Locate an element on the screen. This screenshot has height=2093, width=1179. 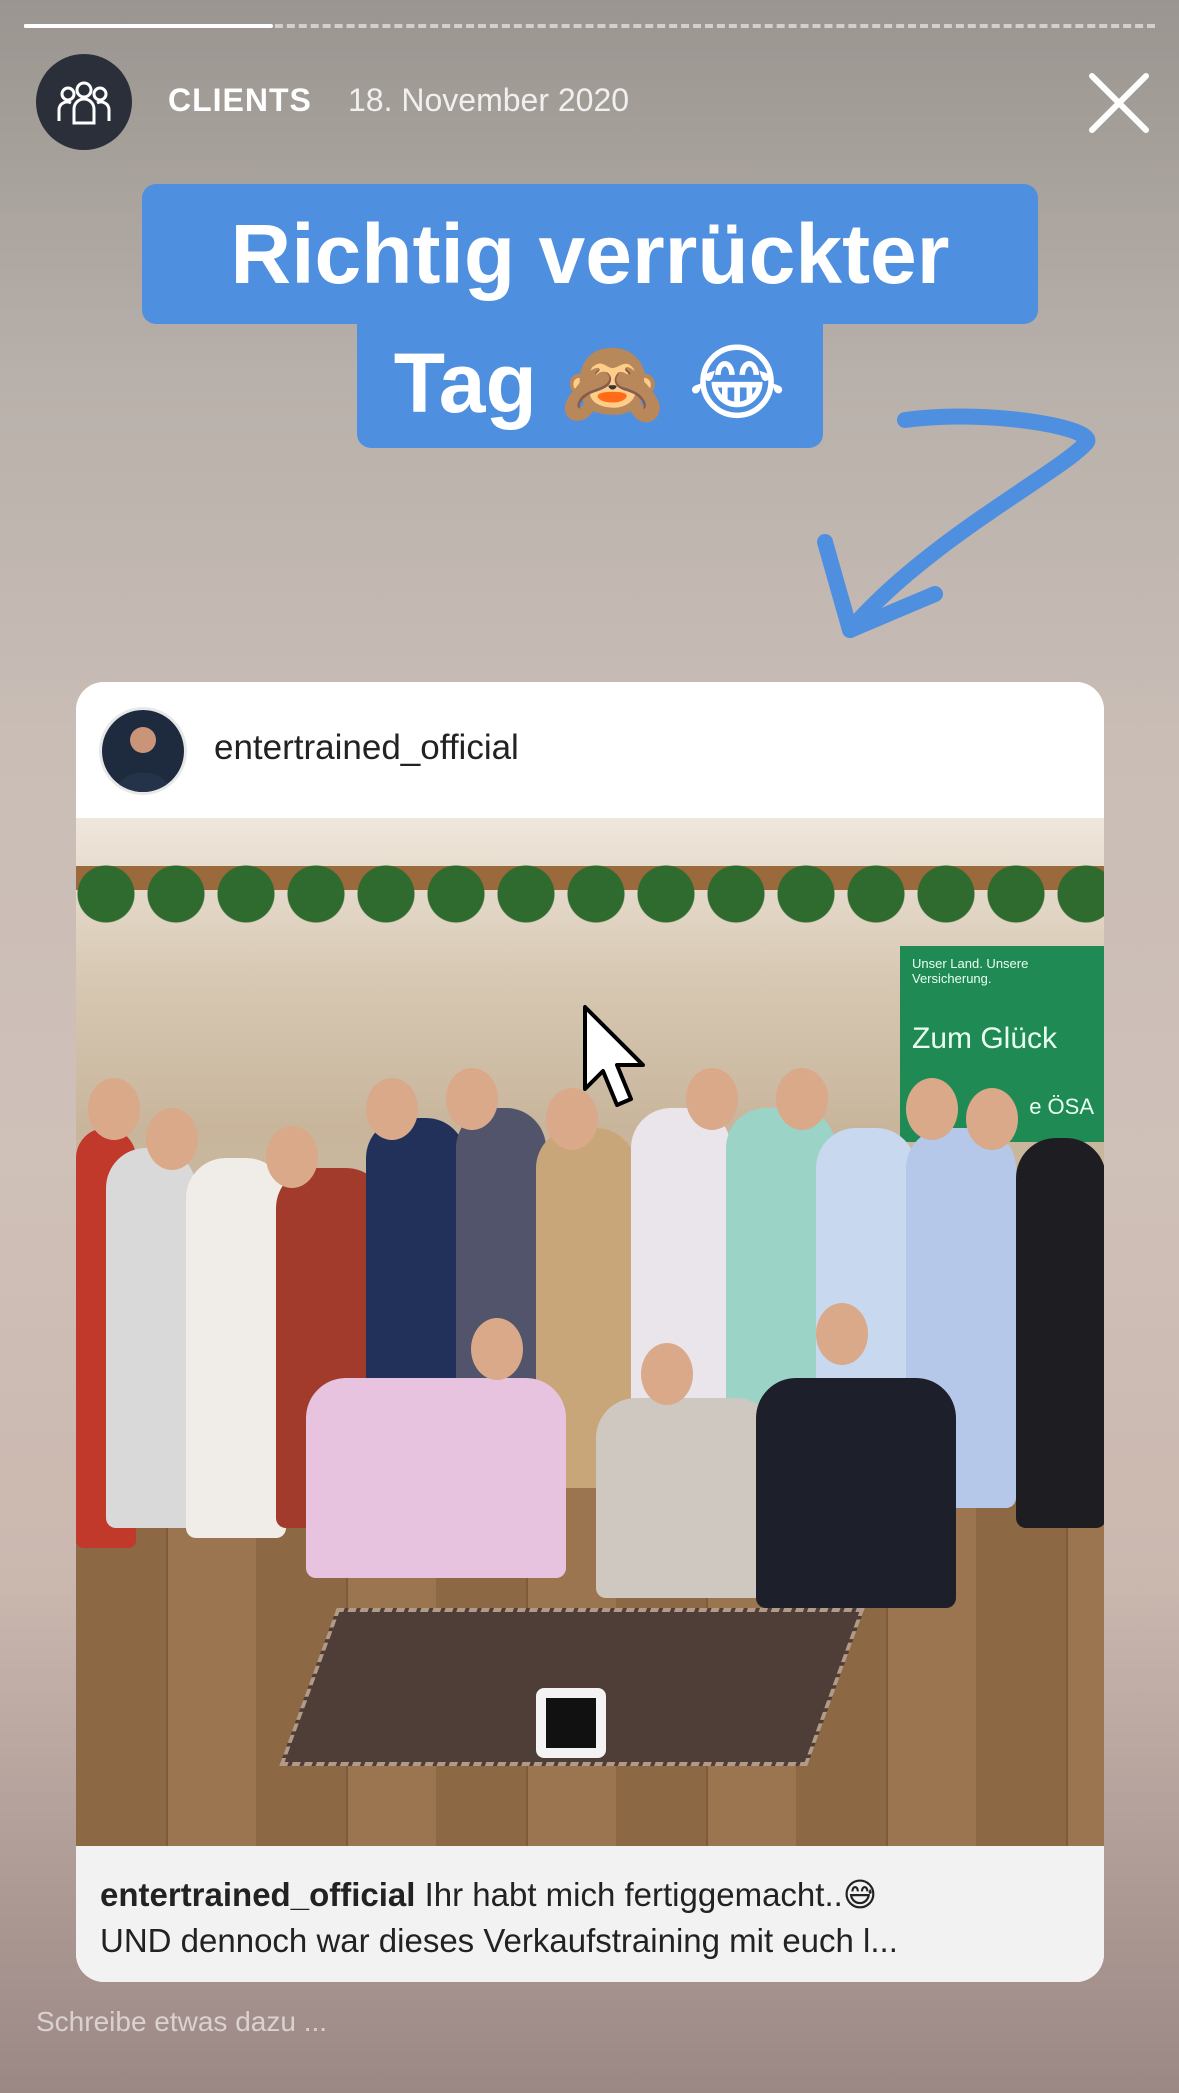
story-avatar is located at coordinates (84, 102).